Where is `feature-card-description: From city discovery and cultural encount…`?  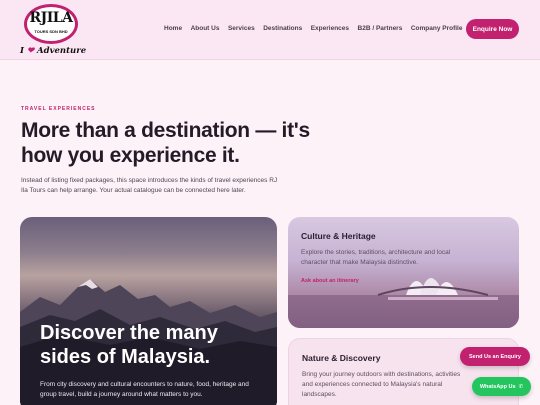 feature-card-description: From city discovery and cultural encount… is located at coordinates (144, 389).